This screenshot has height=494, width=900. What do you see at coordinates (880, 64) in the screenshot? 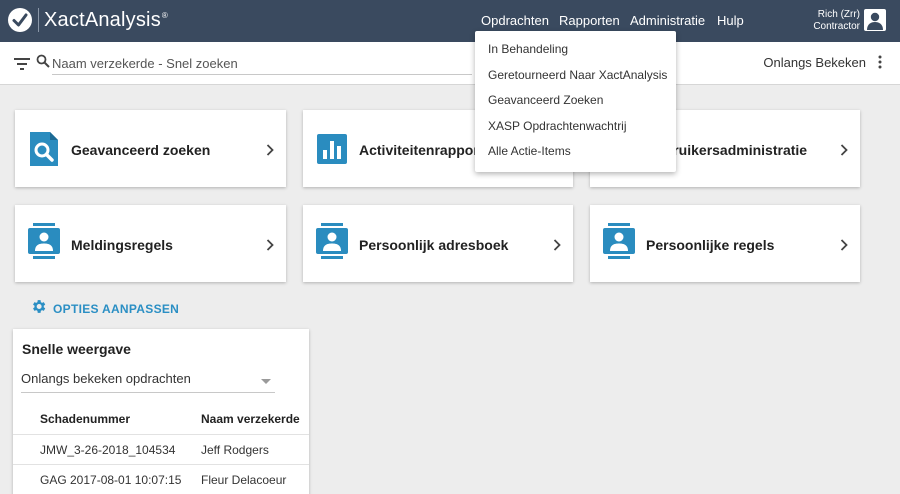
I see `more-options-icon` at bounding box center [880, 64].